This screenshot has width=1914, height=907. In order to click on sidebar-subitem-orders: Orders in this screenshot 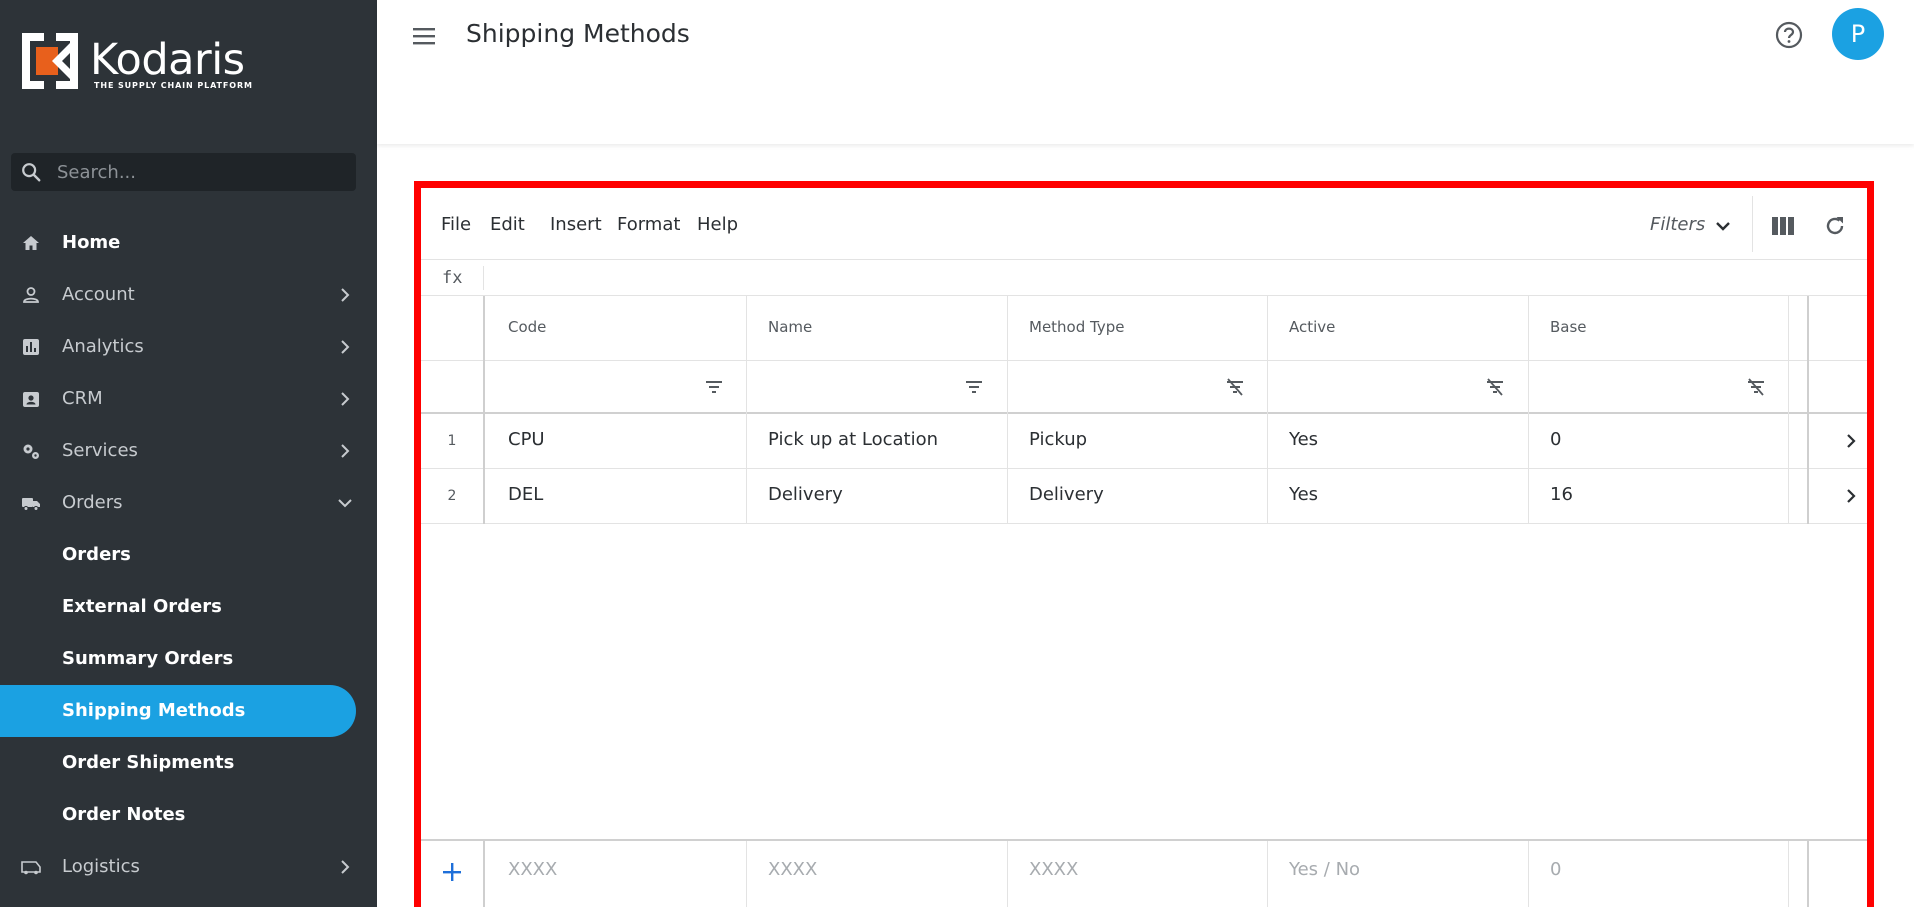, I will do `click(188, 555)`.